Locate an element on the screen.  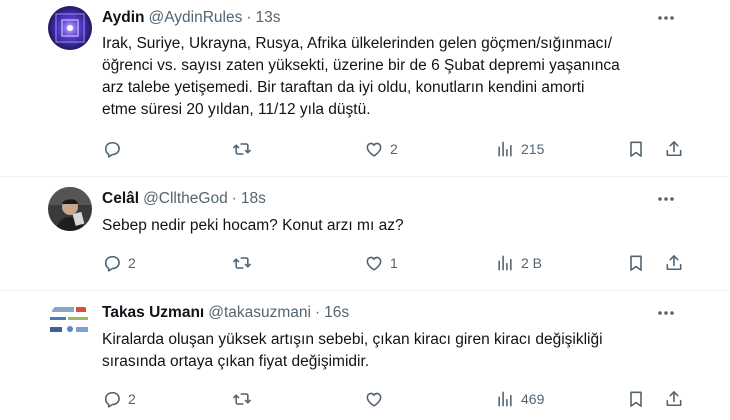
view-count: 2 B is located at coordinates (532, 263).